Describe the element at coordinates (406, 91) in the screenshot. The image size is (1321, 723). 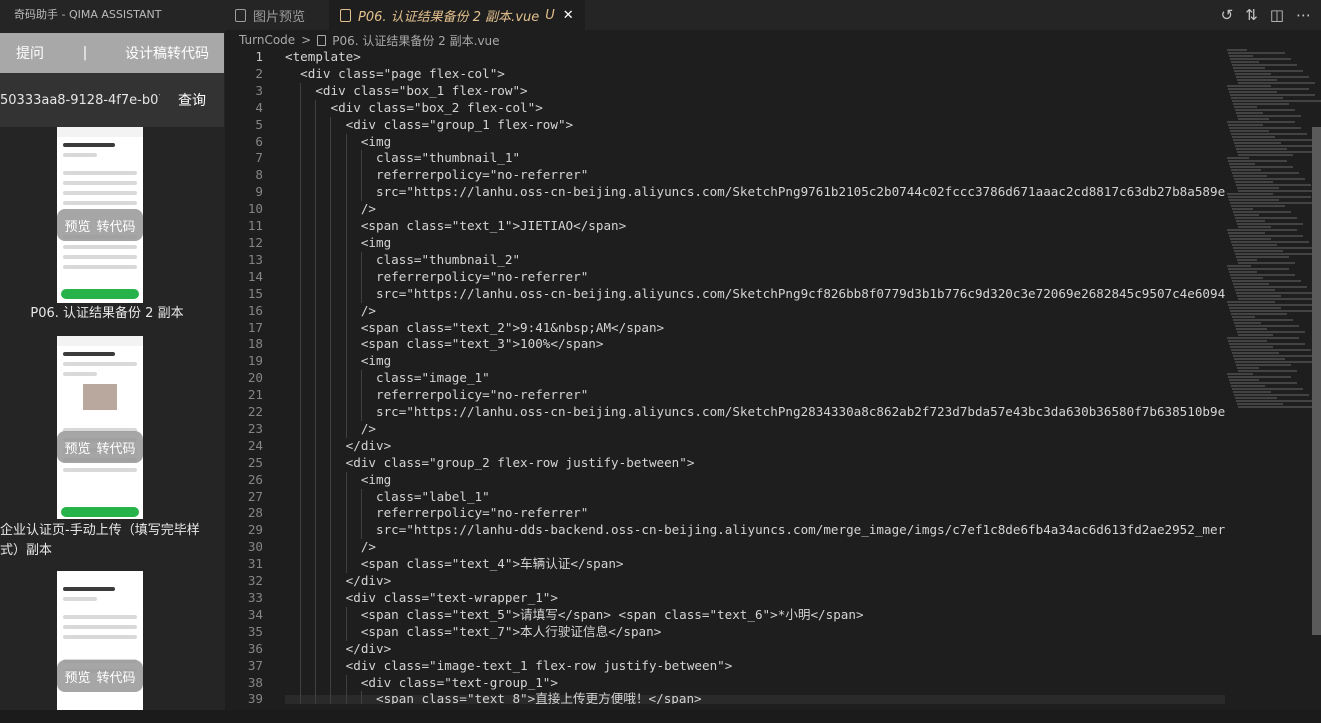
I see `code-text: <div class="box_1 flex-row">` at that location.